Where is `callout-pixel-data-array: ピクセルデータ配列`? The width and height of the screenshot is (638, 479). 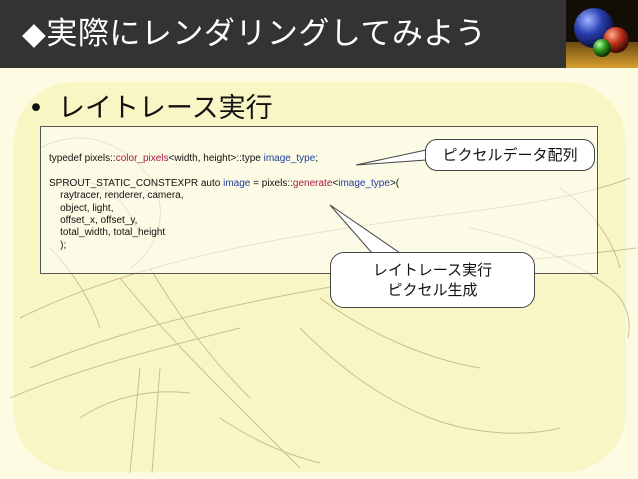
callout-pixel-data-array: ピクセルデータ配列 is located at coordinates (510, 155).